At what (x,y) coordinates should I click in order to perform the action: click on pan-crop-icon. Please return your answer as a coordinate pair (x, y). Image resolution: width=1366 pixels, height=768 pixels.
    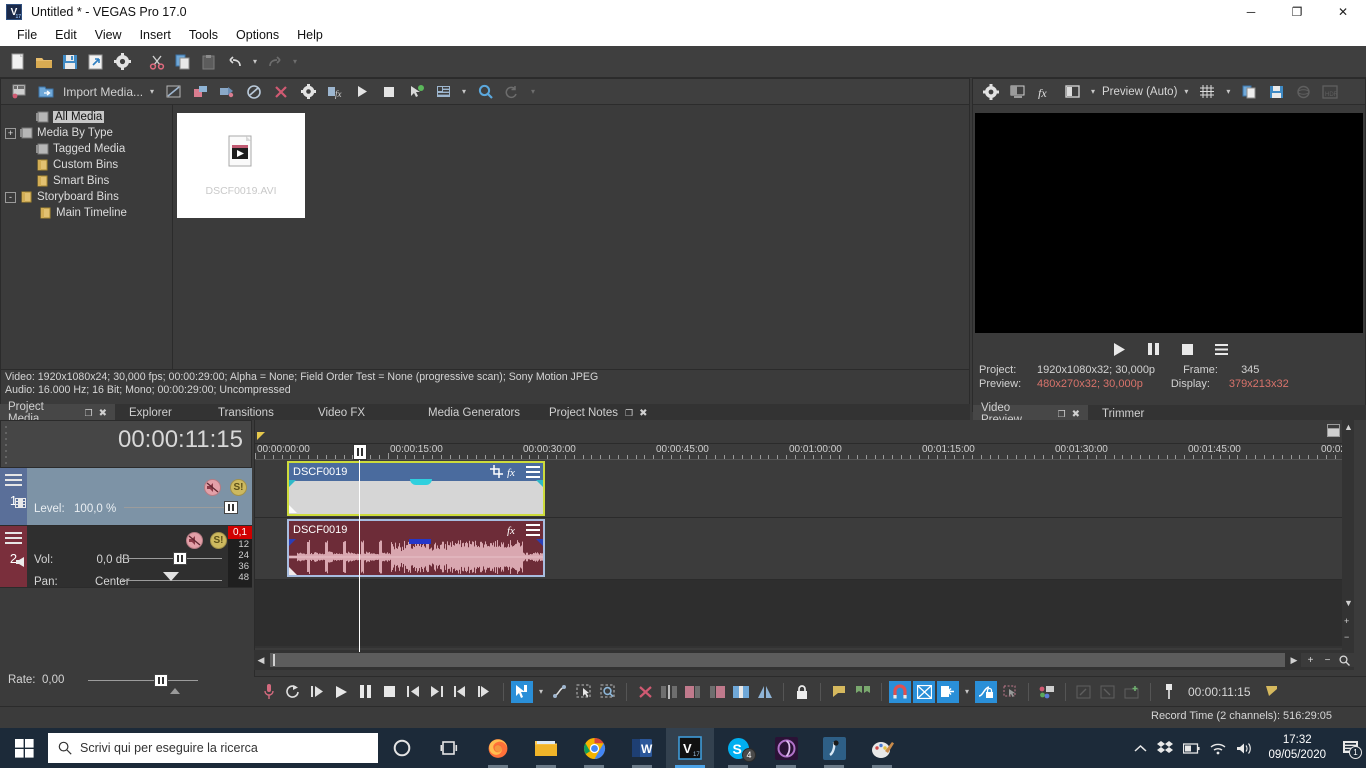
    Looking at the image, I should click on (496, 471).